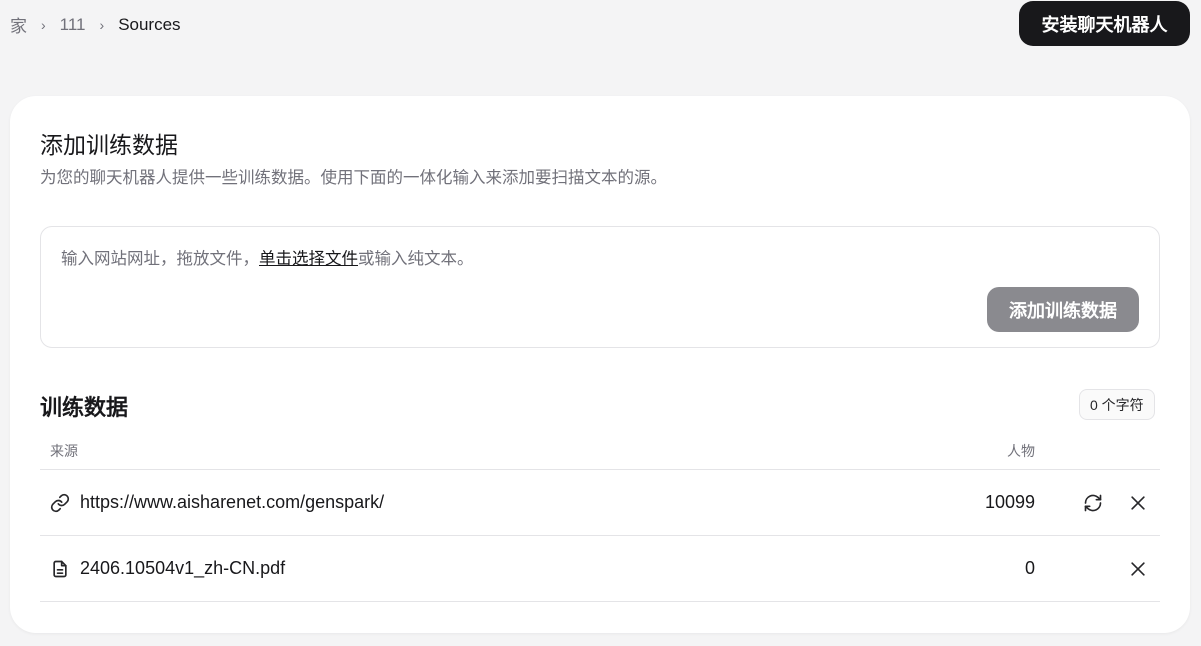 Image resolution: width=1201 pixels, height=646 pixels. What do you see at coordinates (64, 451) in the screenshot?
I see `column-header-source: 来源` at bounding box center [64, 451].